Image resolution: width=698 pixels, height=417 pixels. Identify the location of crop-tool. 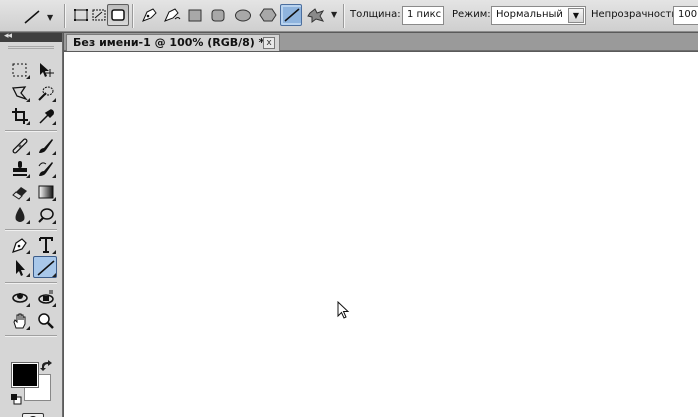
(19, 115).